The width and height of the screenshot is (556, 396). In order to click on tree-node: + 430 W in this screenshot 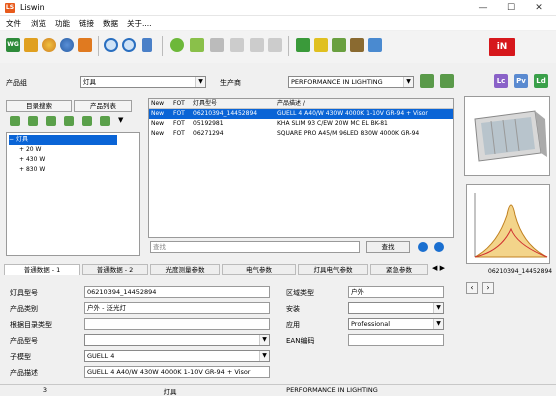, I will do `click(85, 160)`.